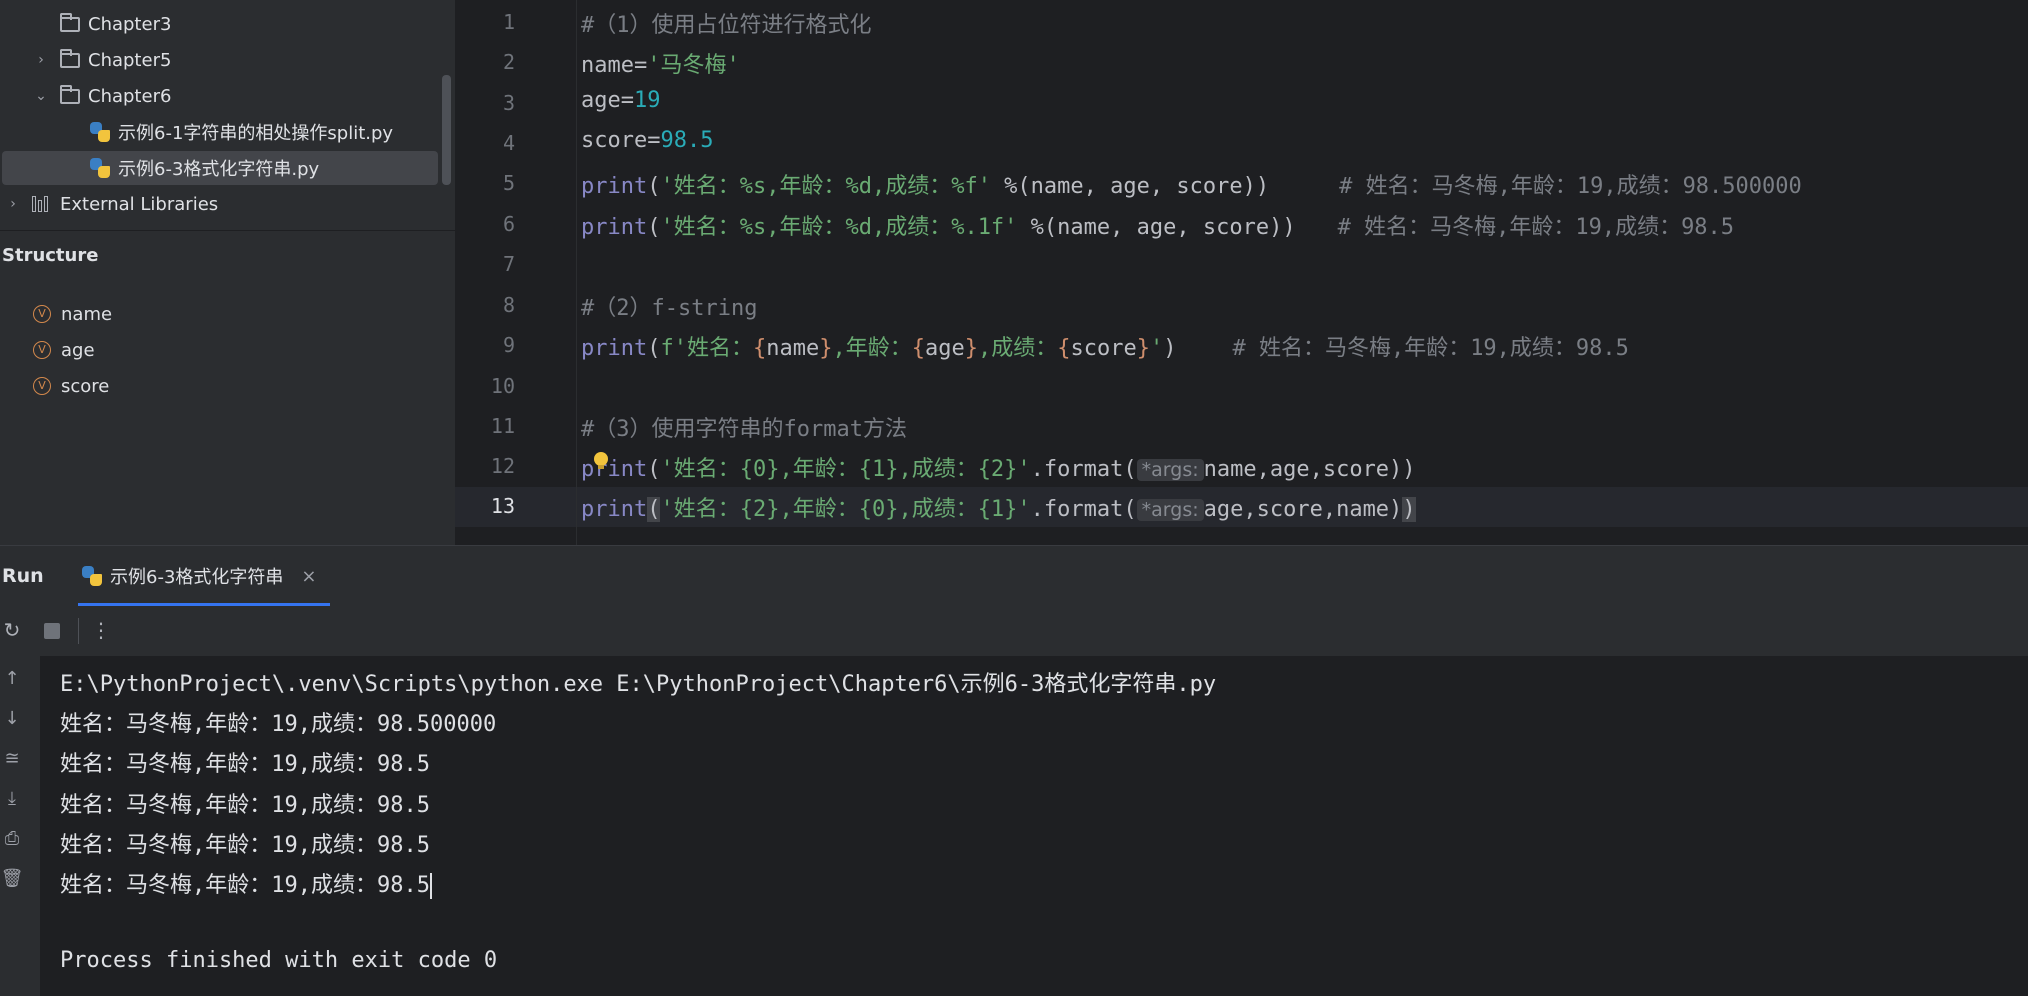 The image size is (2028, 996). Describe the element at coordinates (1570, 186) in the screenshot. I see `comment-token: # 姓名：马冬梅,年龄：19,成绩：98.500000` at that location.